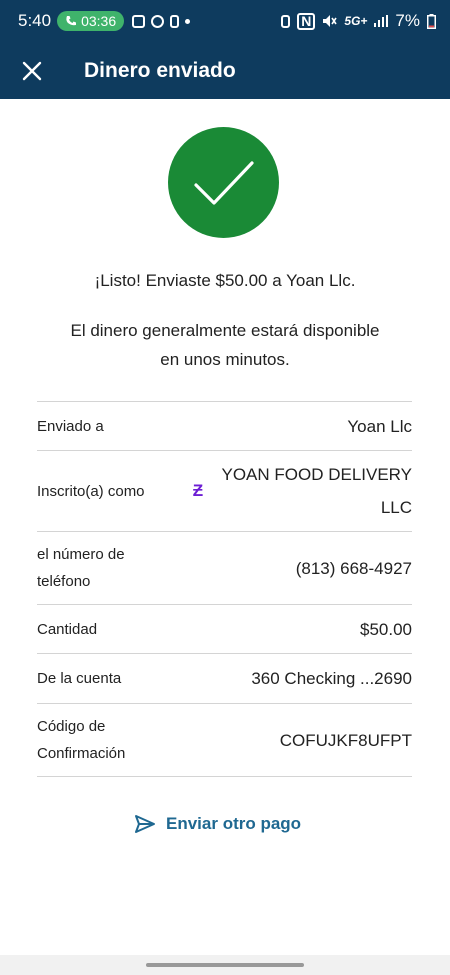 This screenshot has width=450, height=975. What do you see at coordinates (81, 568) in the screenshot?
I see `phone-label: el número de teléfono` at bounding box center [81, 568].